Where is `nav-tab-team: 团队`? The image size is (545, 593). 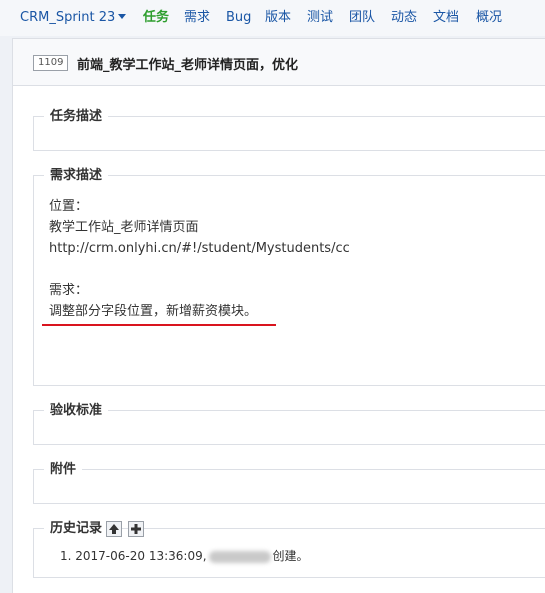
nav-tab-team: 团队 is located at coordinates (362, 18).